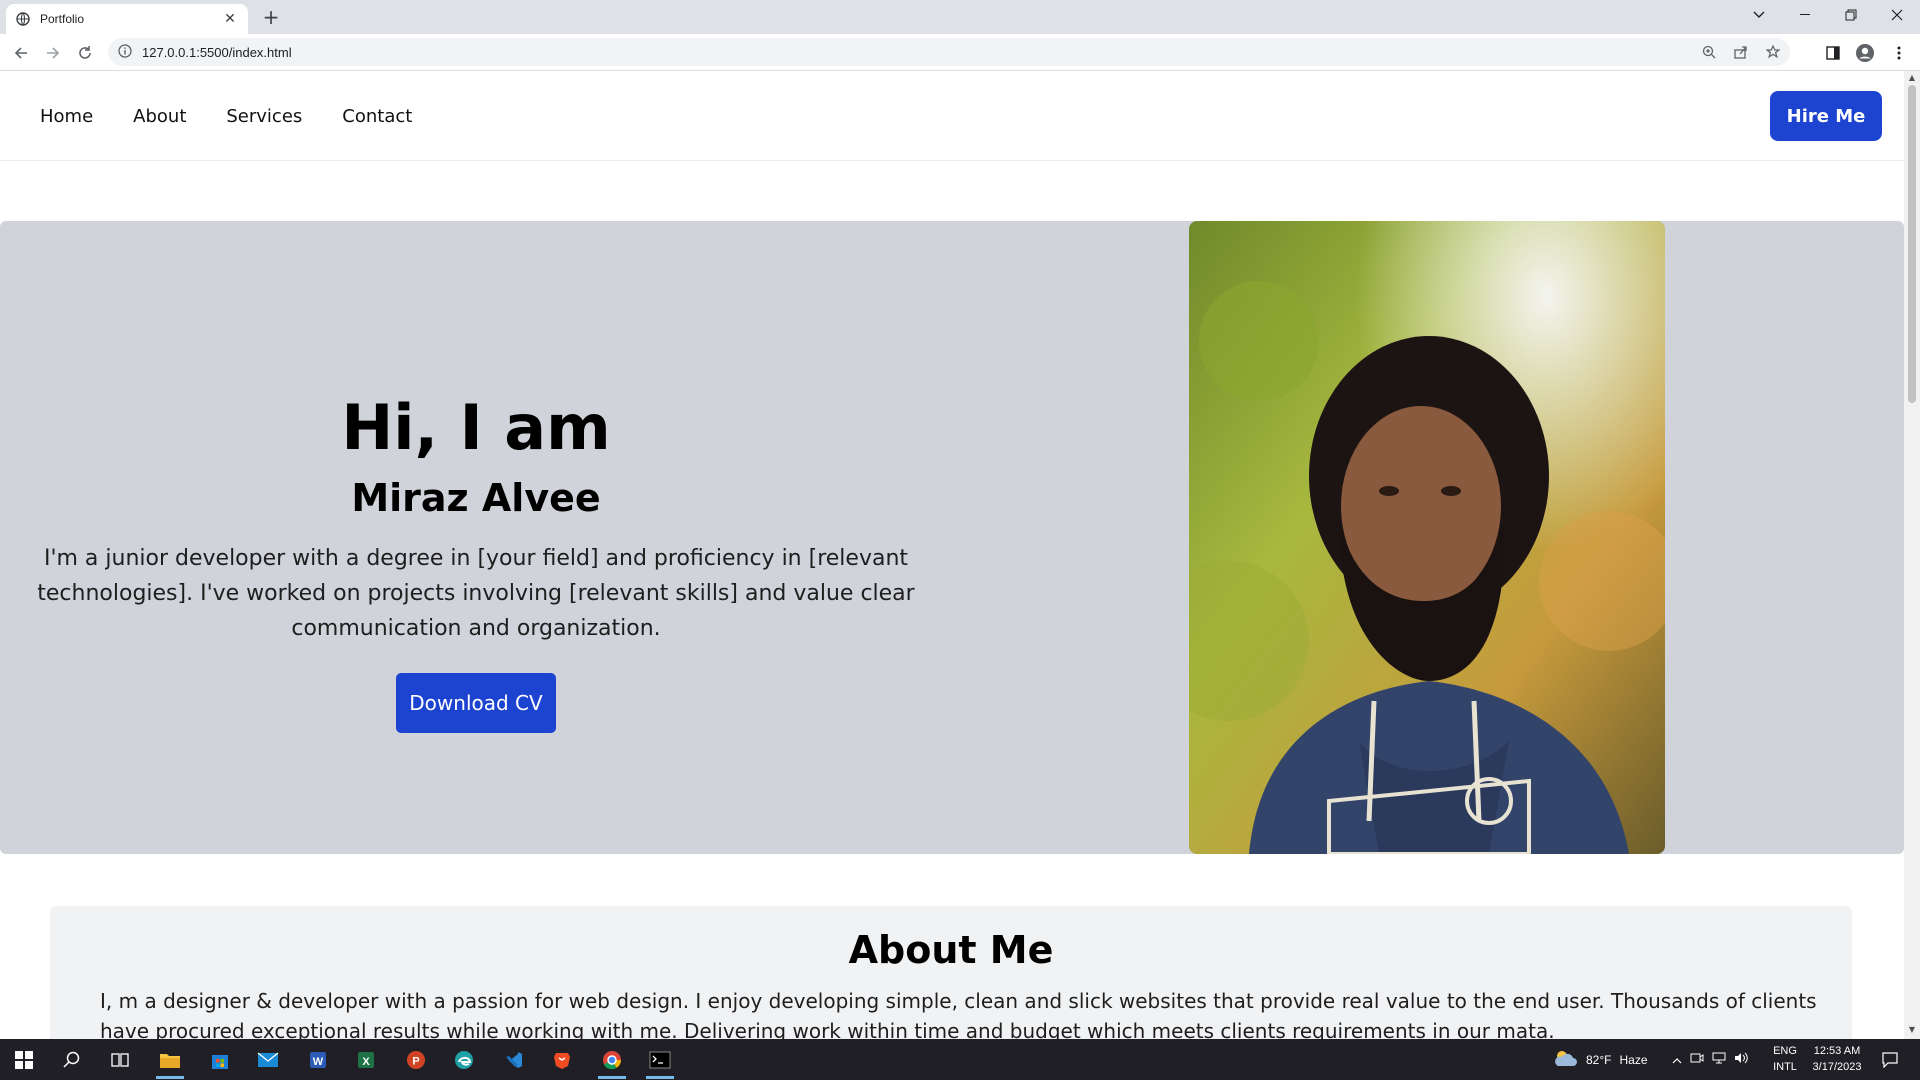  I want to click on store-icon, so click(220, 1060).